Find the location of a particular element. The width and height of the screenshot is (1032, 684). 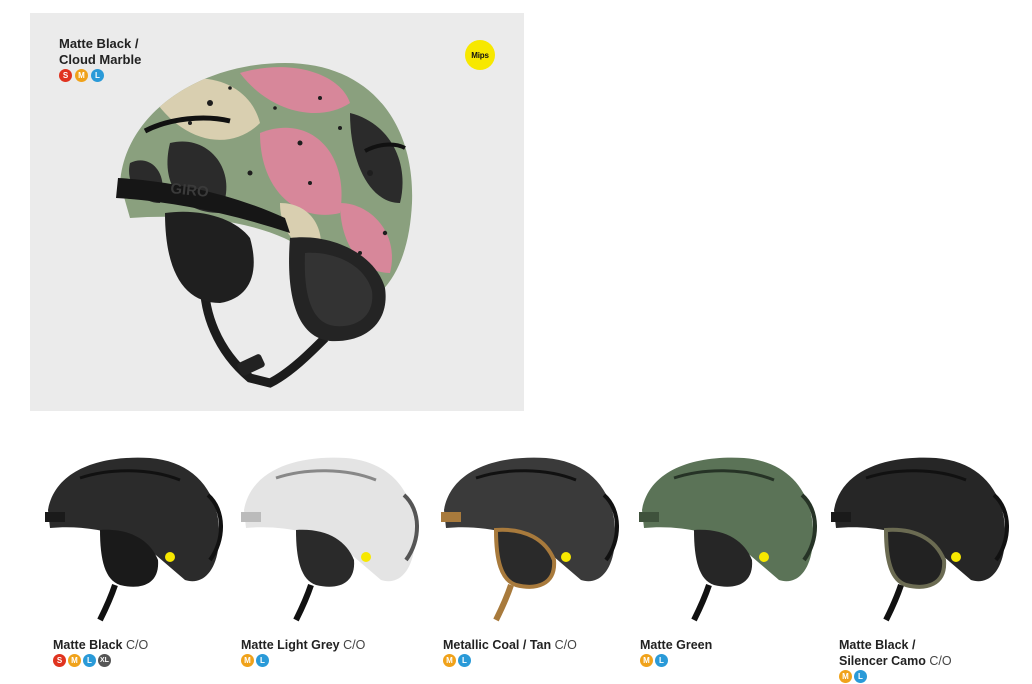

variant-name: Metallic Coal / Tan is located at coordinates (497, 645).